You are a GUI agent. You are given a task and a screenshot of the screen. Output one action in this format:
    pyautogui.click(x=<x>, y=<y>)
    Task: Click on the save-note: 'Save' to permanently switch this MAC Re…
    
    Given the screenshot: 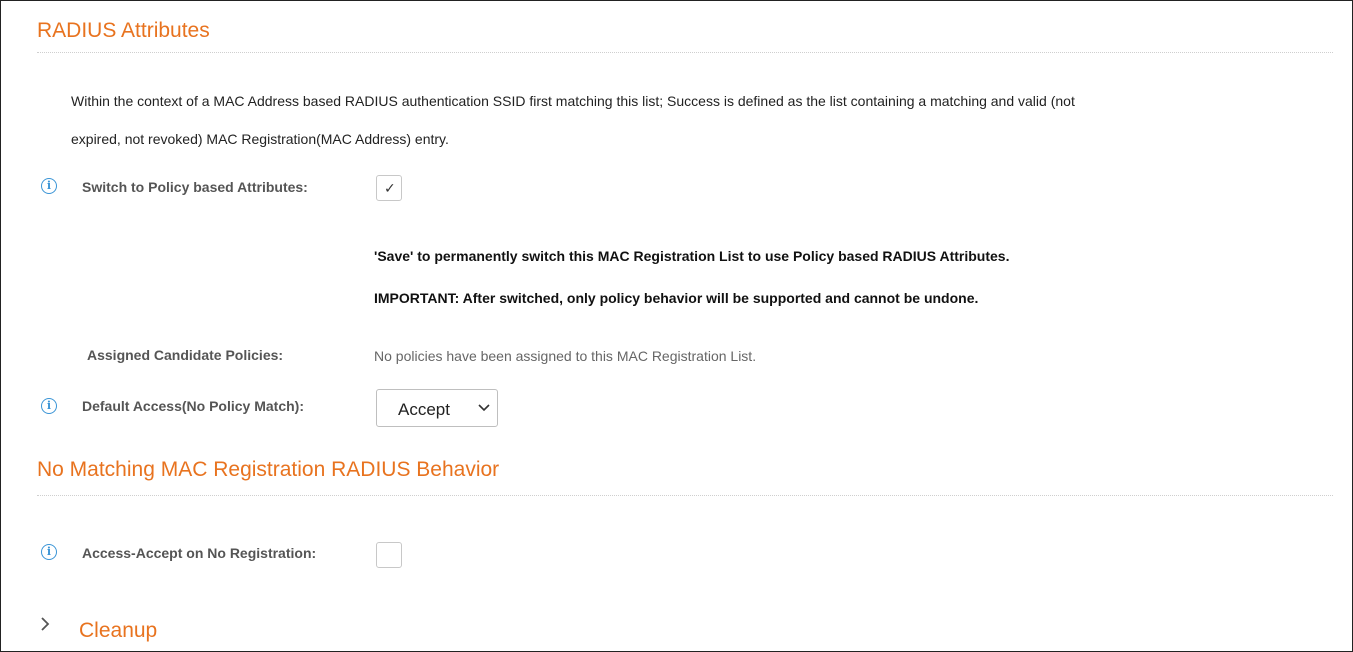 What is the action you would take?
    pyautogui.click(x=692, y=256)
    